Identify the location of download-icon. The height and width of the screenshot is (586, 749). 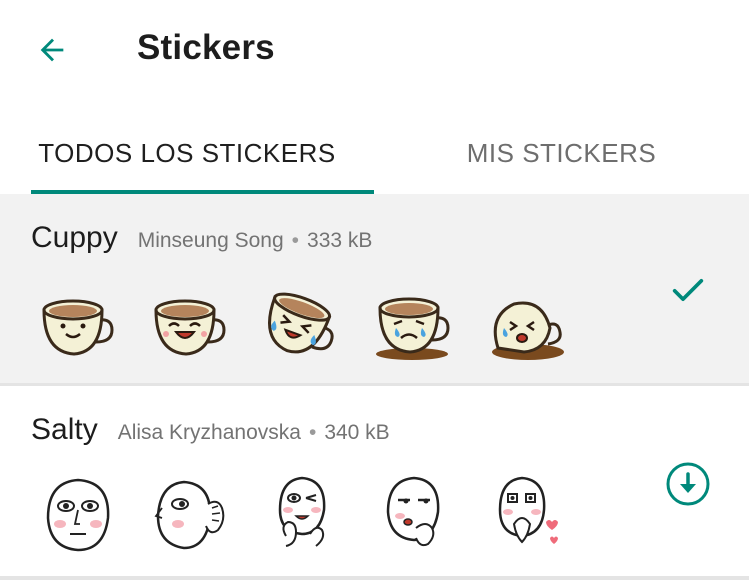
(688, 484).